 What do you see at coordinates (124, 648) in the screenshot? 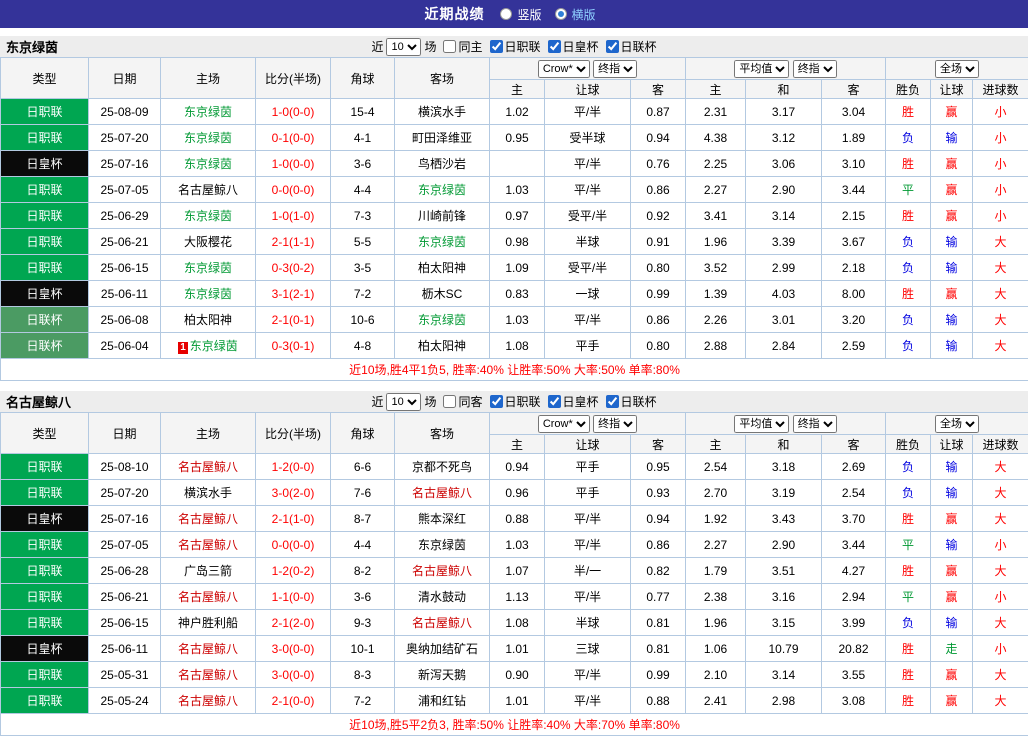
I see `match-date: 25-06-11` at bounding box center [124, 648].